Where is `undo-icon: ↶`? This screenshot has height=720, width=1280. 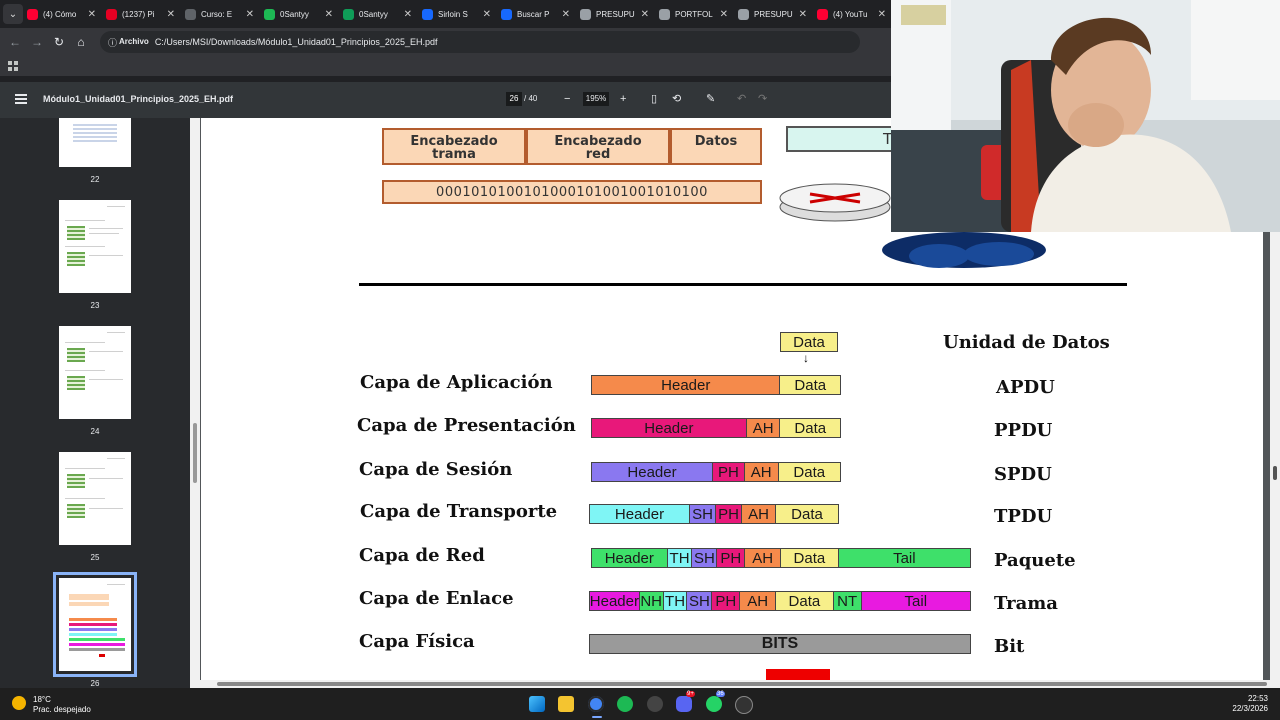 undo-icon: ↶ is located at coordinates (741, 99).